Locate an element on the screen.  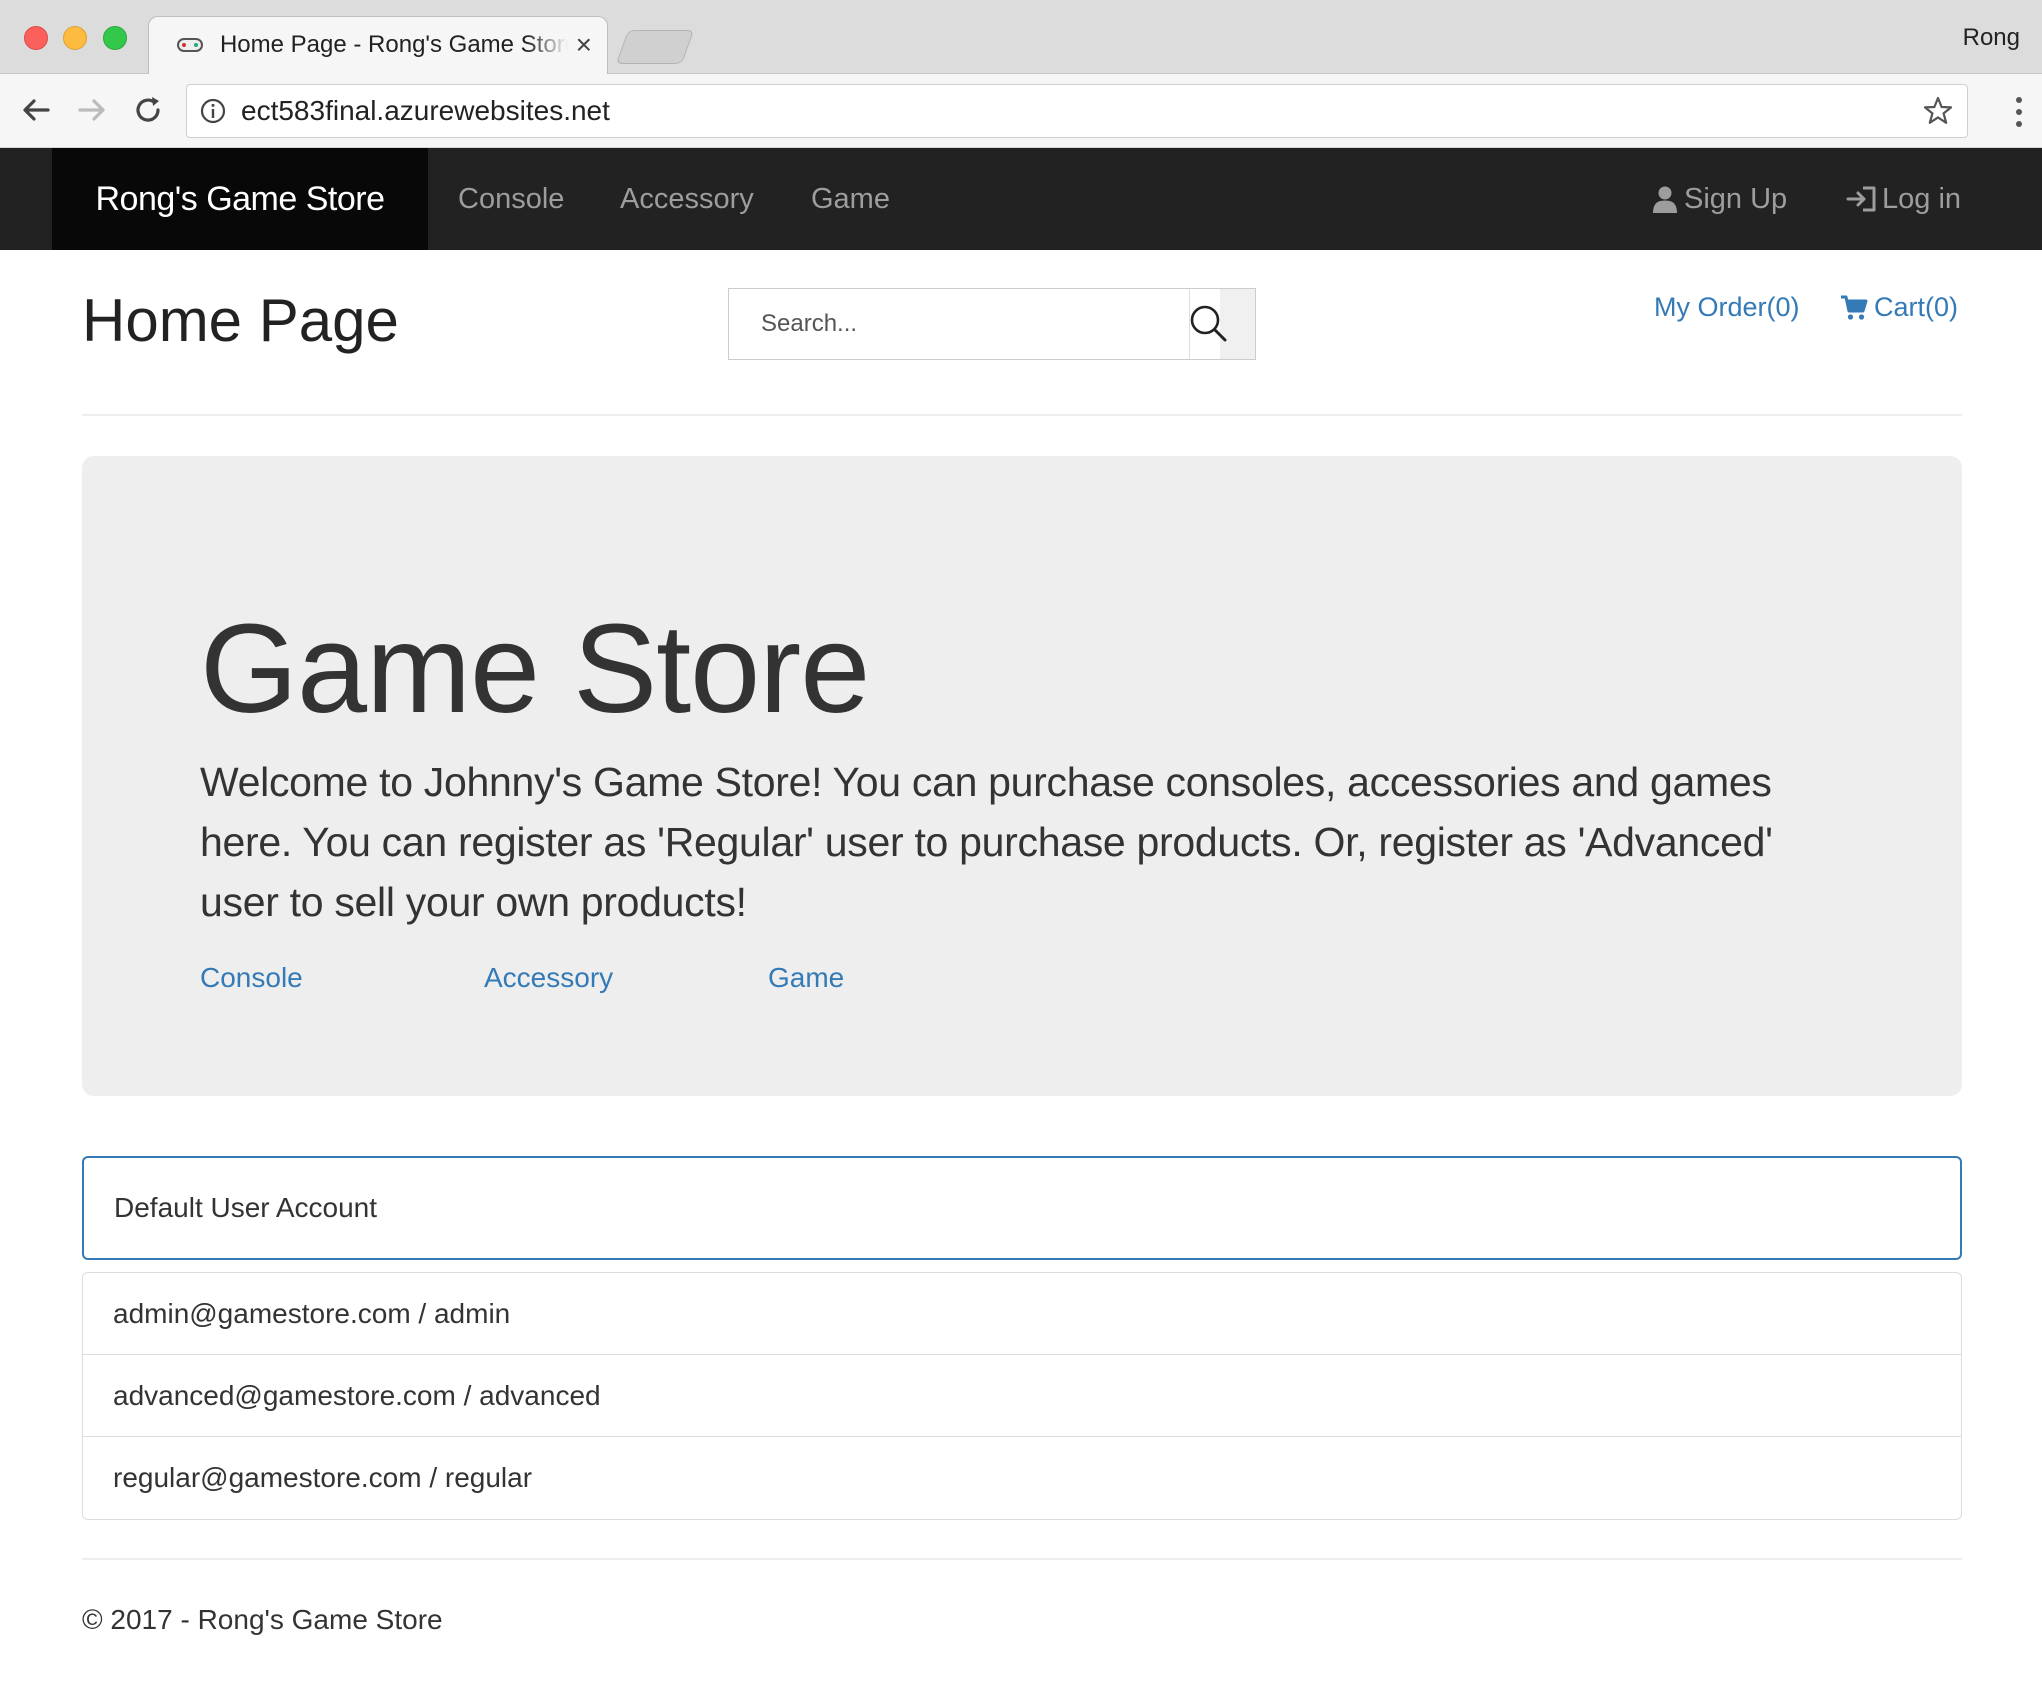
nav-console: Console is located at coordinates (511, 199).